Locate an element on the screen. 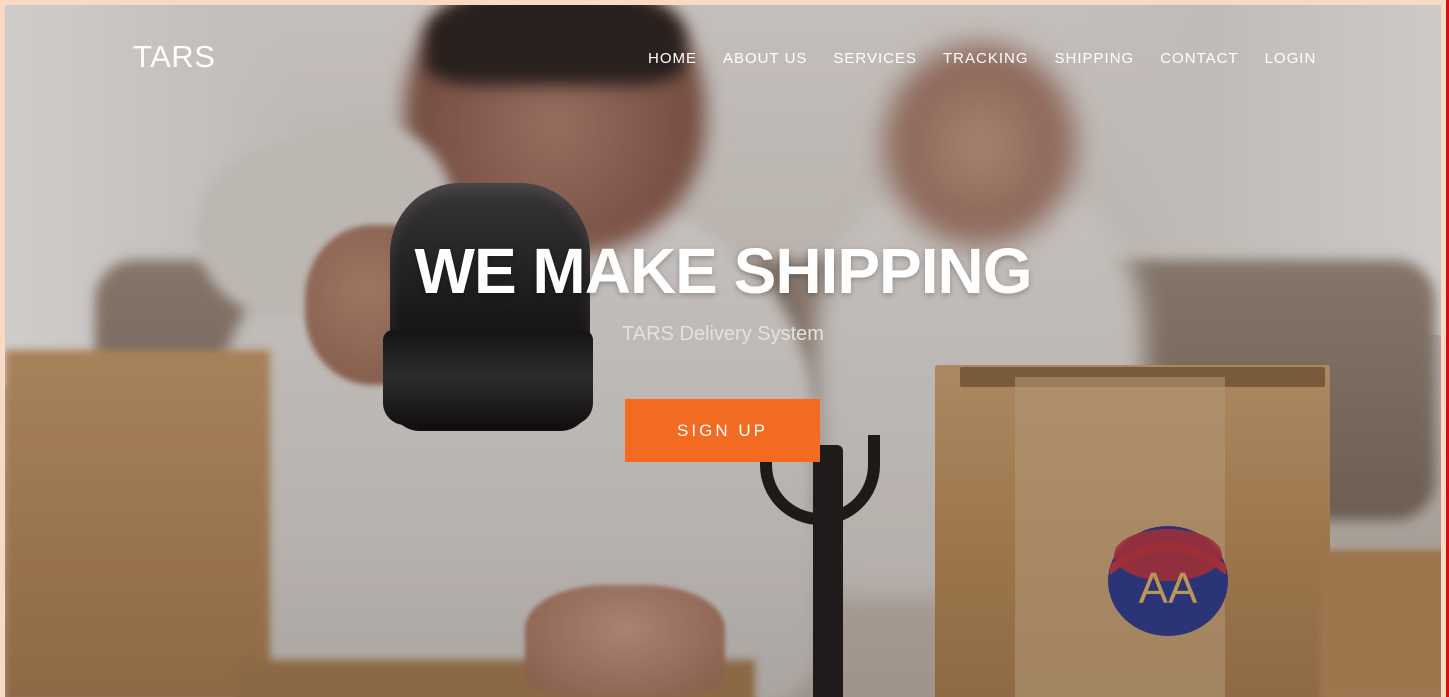  nav-contact: CONTACT is located at coordinates (1199, 59).